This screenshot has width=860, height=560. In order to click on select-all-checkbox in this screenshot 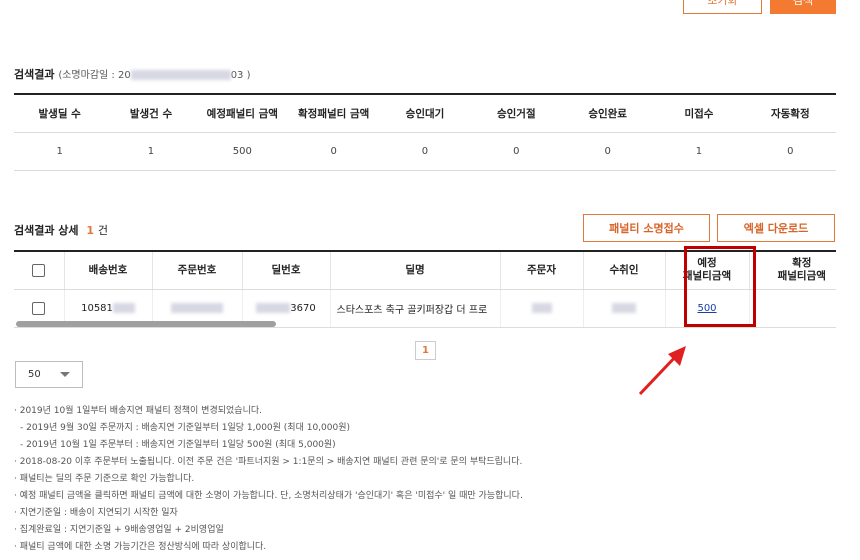, I will do `click(39, 270)`.